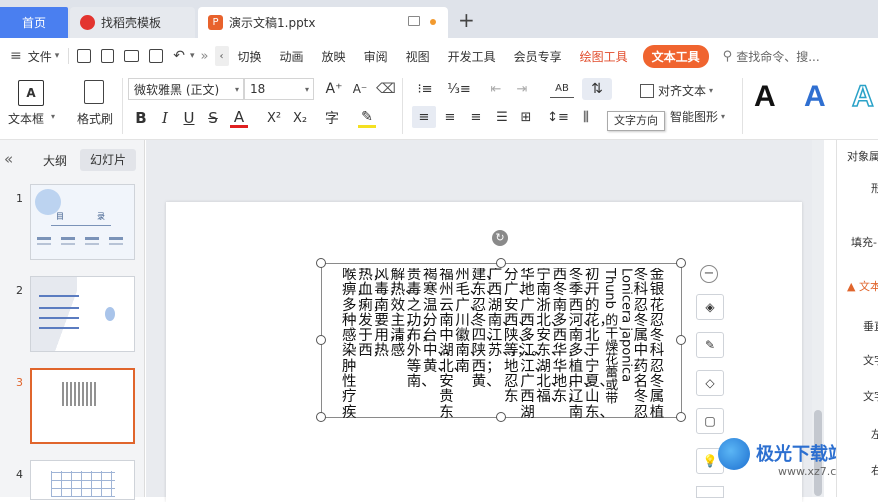 This screenshot has width=878, height=502. Describe the element at coordinates (8, 159) in the screenshot. I see `collapse-panel-icon: «` at that location.